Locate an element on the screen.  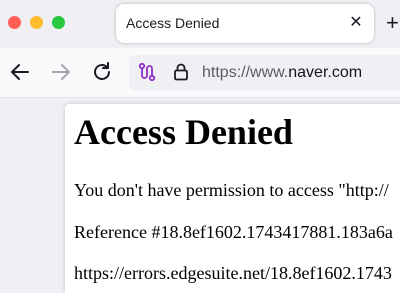
tab-title: Access Denied is located at coordinates (173, 23).